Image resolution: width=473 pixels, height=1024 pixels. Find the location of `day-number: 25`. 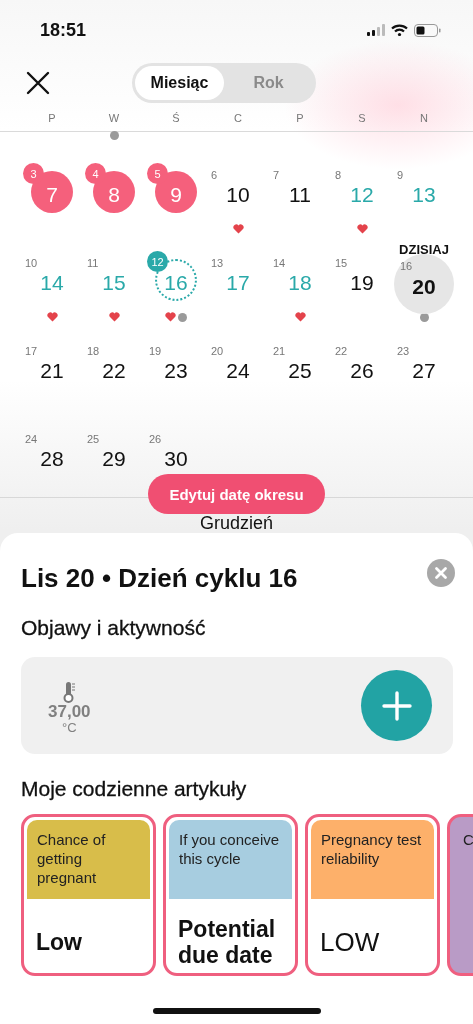

day-number: 25 is located at coordinates (300, 370).